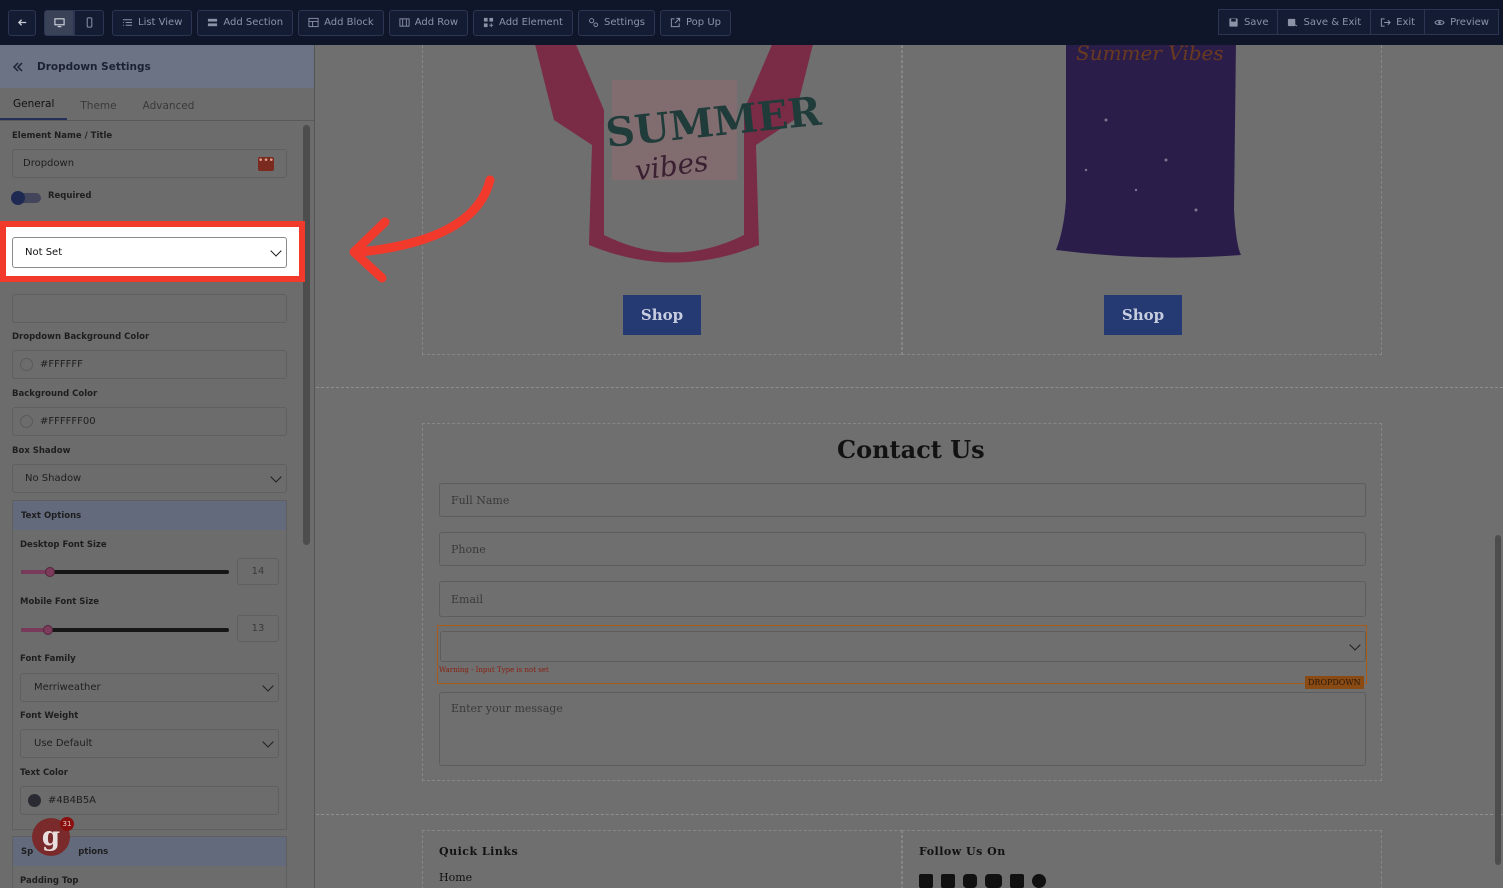 This screenshot has width=1503, height=888. I want to click on add-element-label: Add Element, so click(531, 22).